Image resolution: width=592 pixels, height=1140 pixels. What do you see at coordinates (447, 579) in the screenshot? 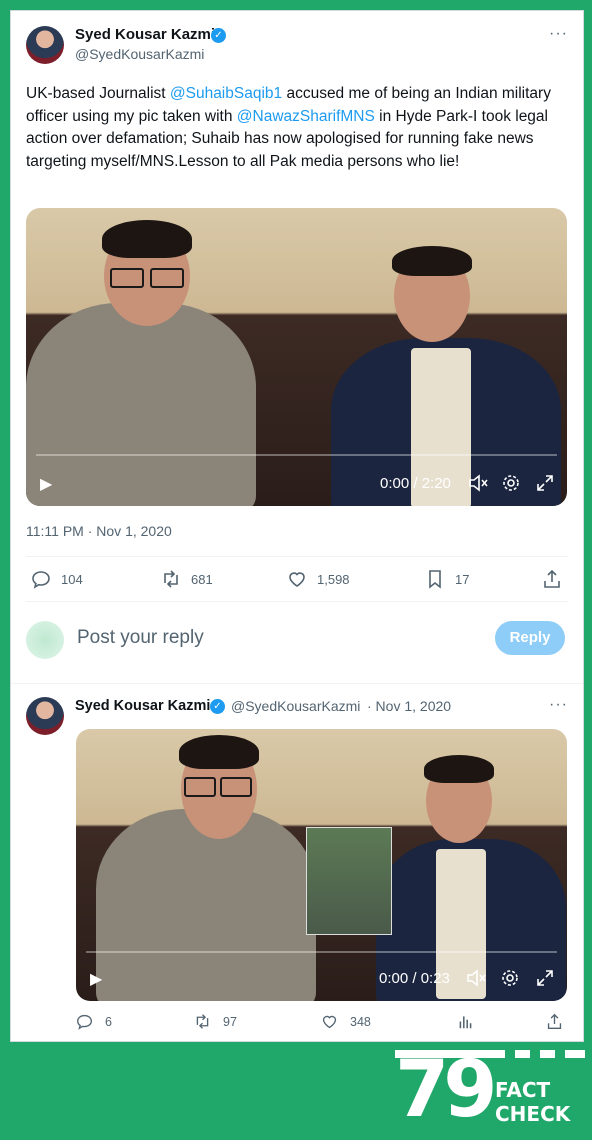
I see `bookmark-action: 17` at bounding box center [447, 579].